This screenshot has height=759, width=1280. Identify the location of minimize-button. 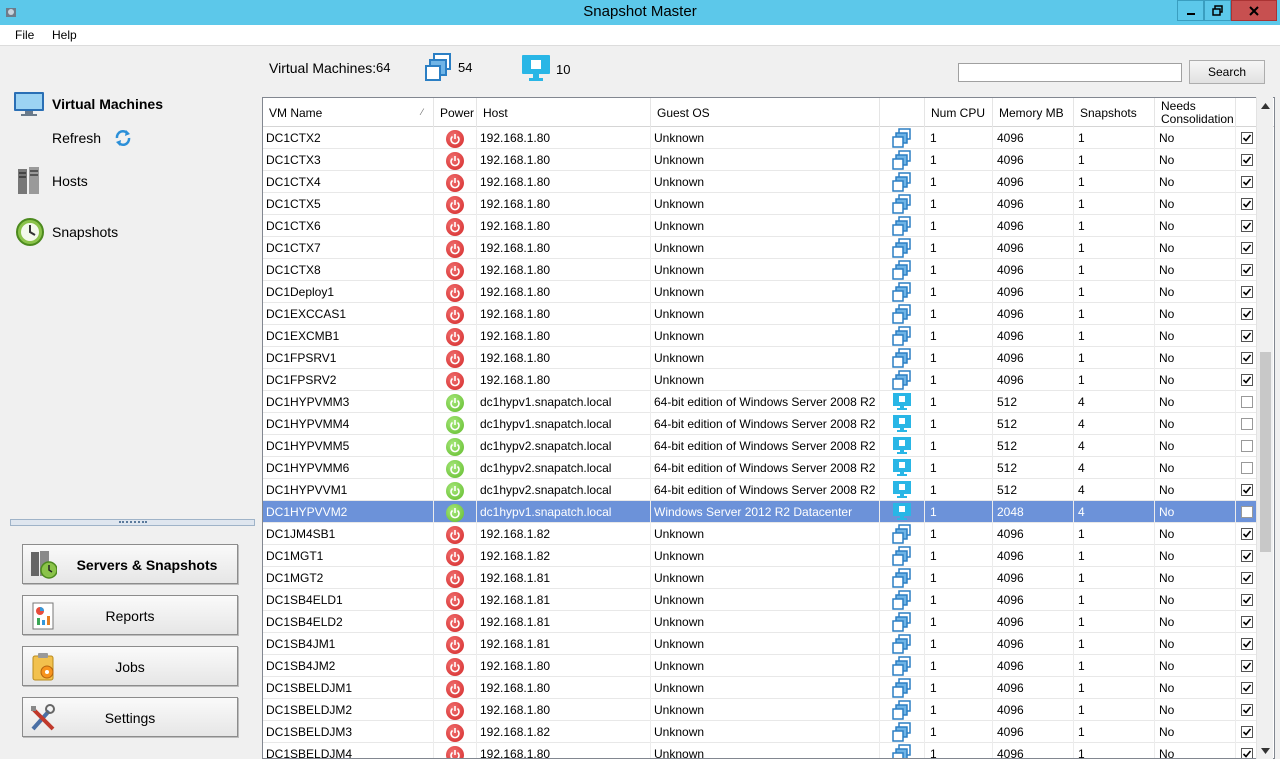
(1190, 10).